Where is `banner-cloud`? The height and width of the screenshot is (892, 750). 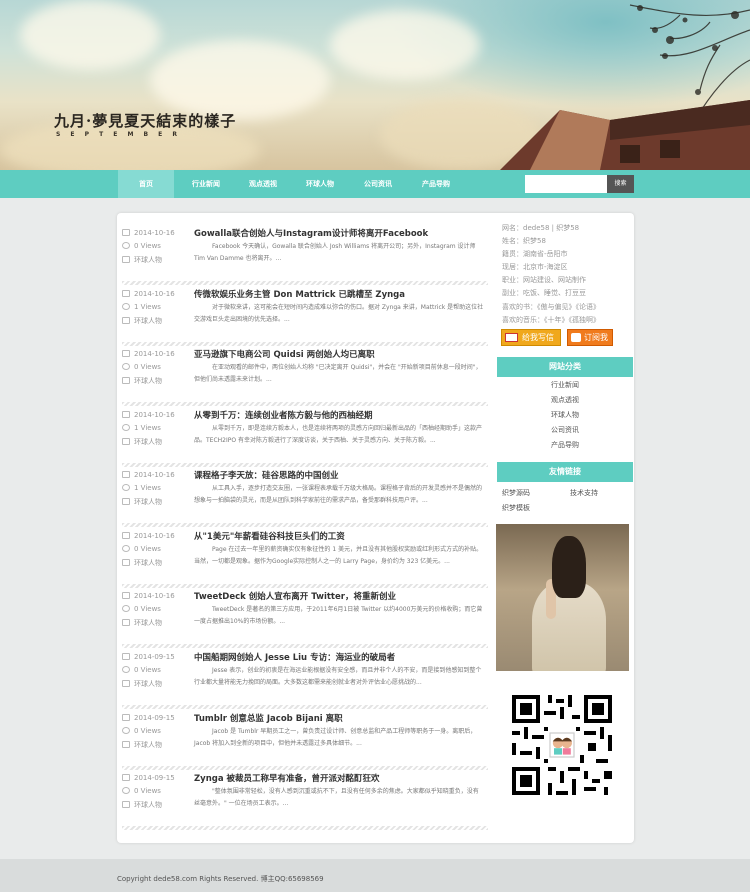 banner-cloud is located at coordinates (405, 45).